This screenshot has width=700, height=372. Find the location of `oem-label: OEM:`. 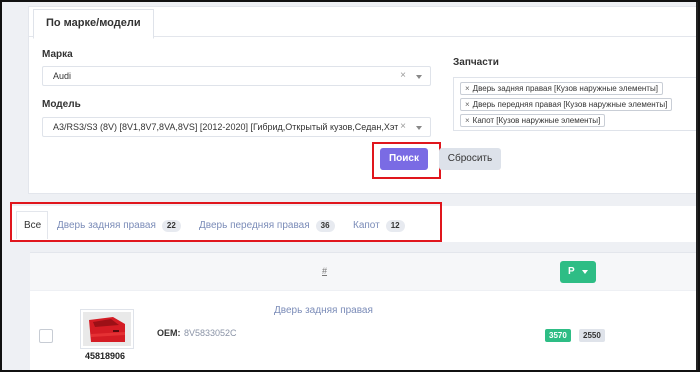

oem-label: OEM: is located at coordinates (169, 333).